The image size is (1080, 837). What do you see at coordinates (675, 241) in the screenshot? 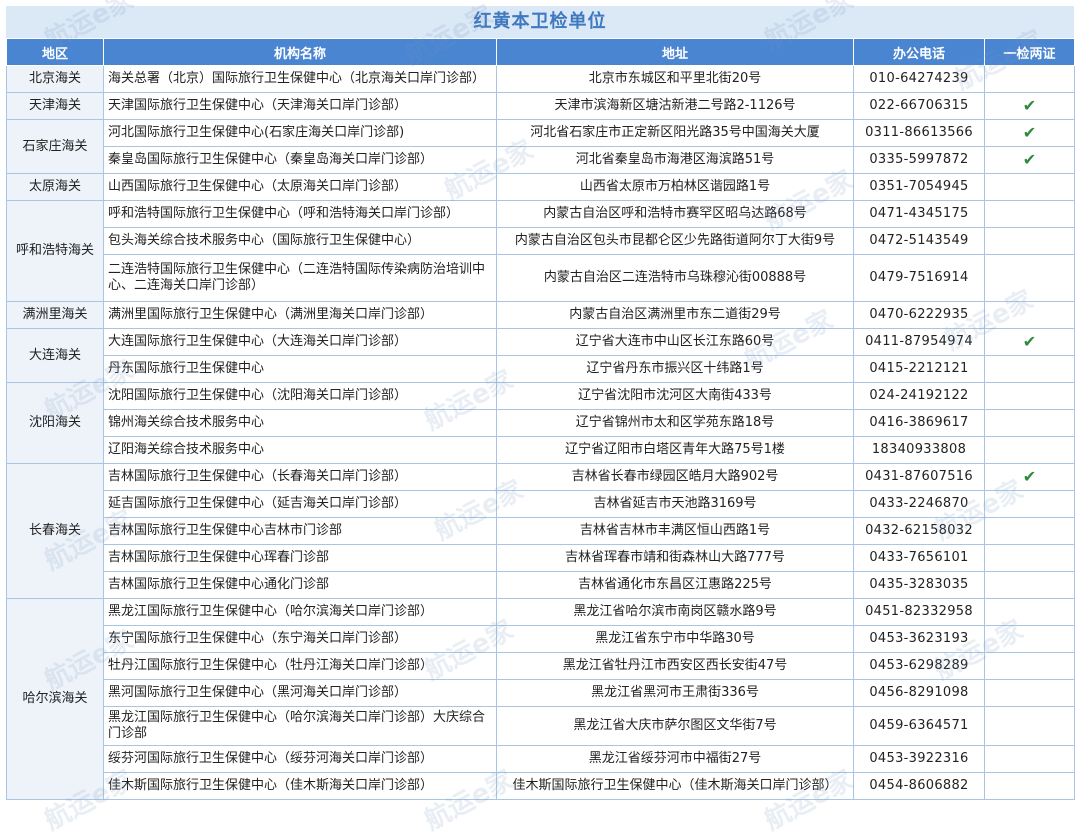
I see `address-cell: 内蒙古自治区包头市昆都仑区少先路街道阿尔丁大街9号` at bounding box center [675, 241].